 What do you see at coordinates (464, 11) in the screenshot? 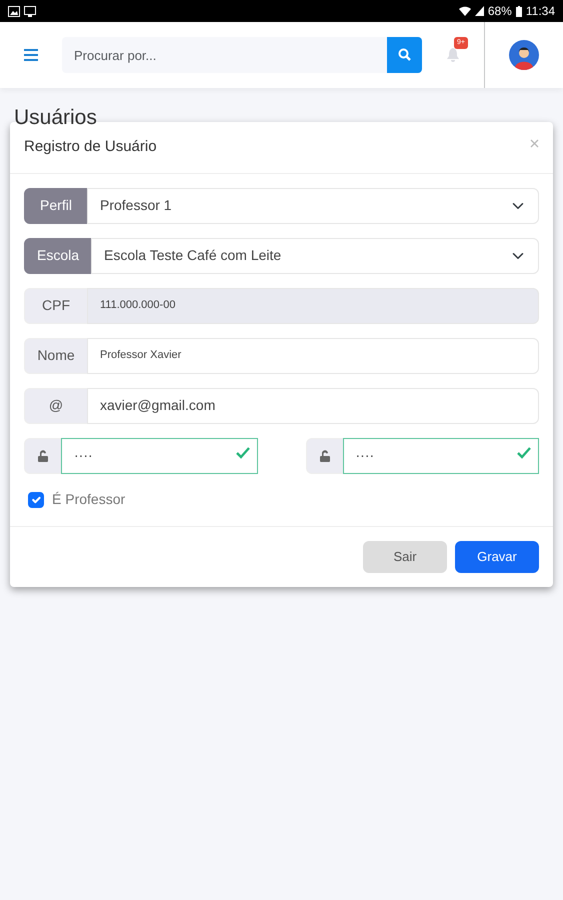
I see `wifi-icon` at bounding box center [464, 11].